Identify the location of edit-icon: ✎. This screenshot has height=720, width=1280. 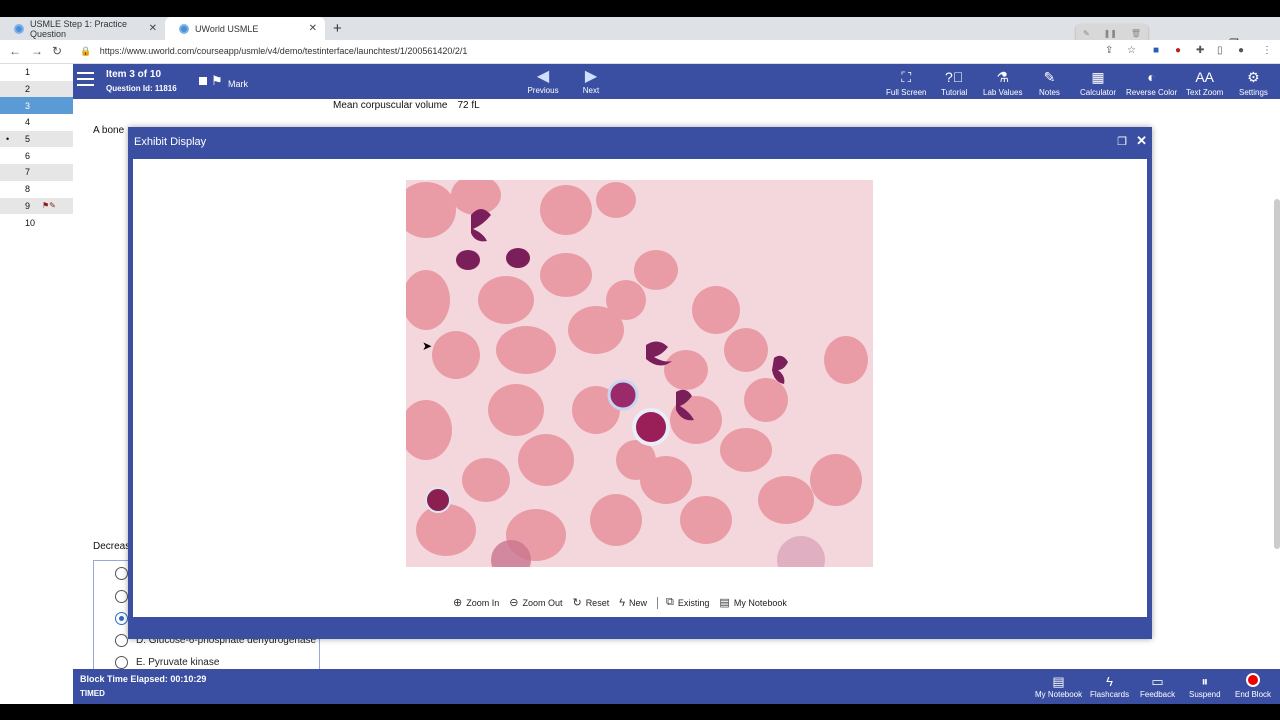
(1086, 33).